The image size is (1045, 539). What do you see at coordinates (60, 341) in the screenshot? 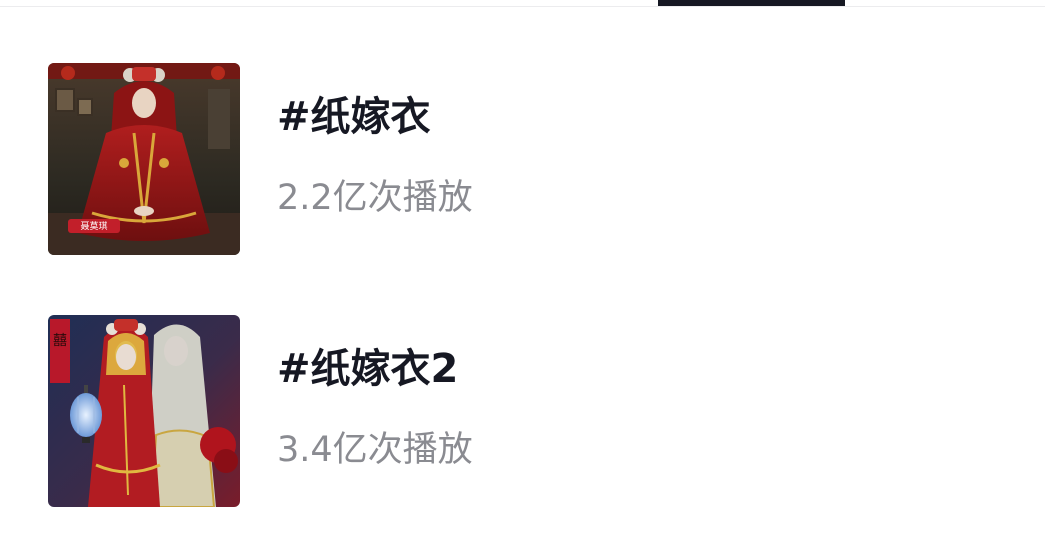
I see `double-happiness-sign: 囍` at bounding box center [60, 341].